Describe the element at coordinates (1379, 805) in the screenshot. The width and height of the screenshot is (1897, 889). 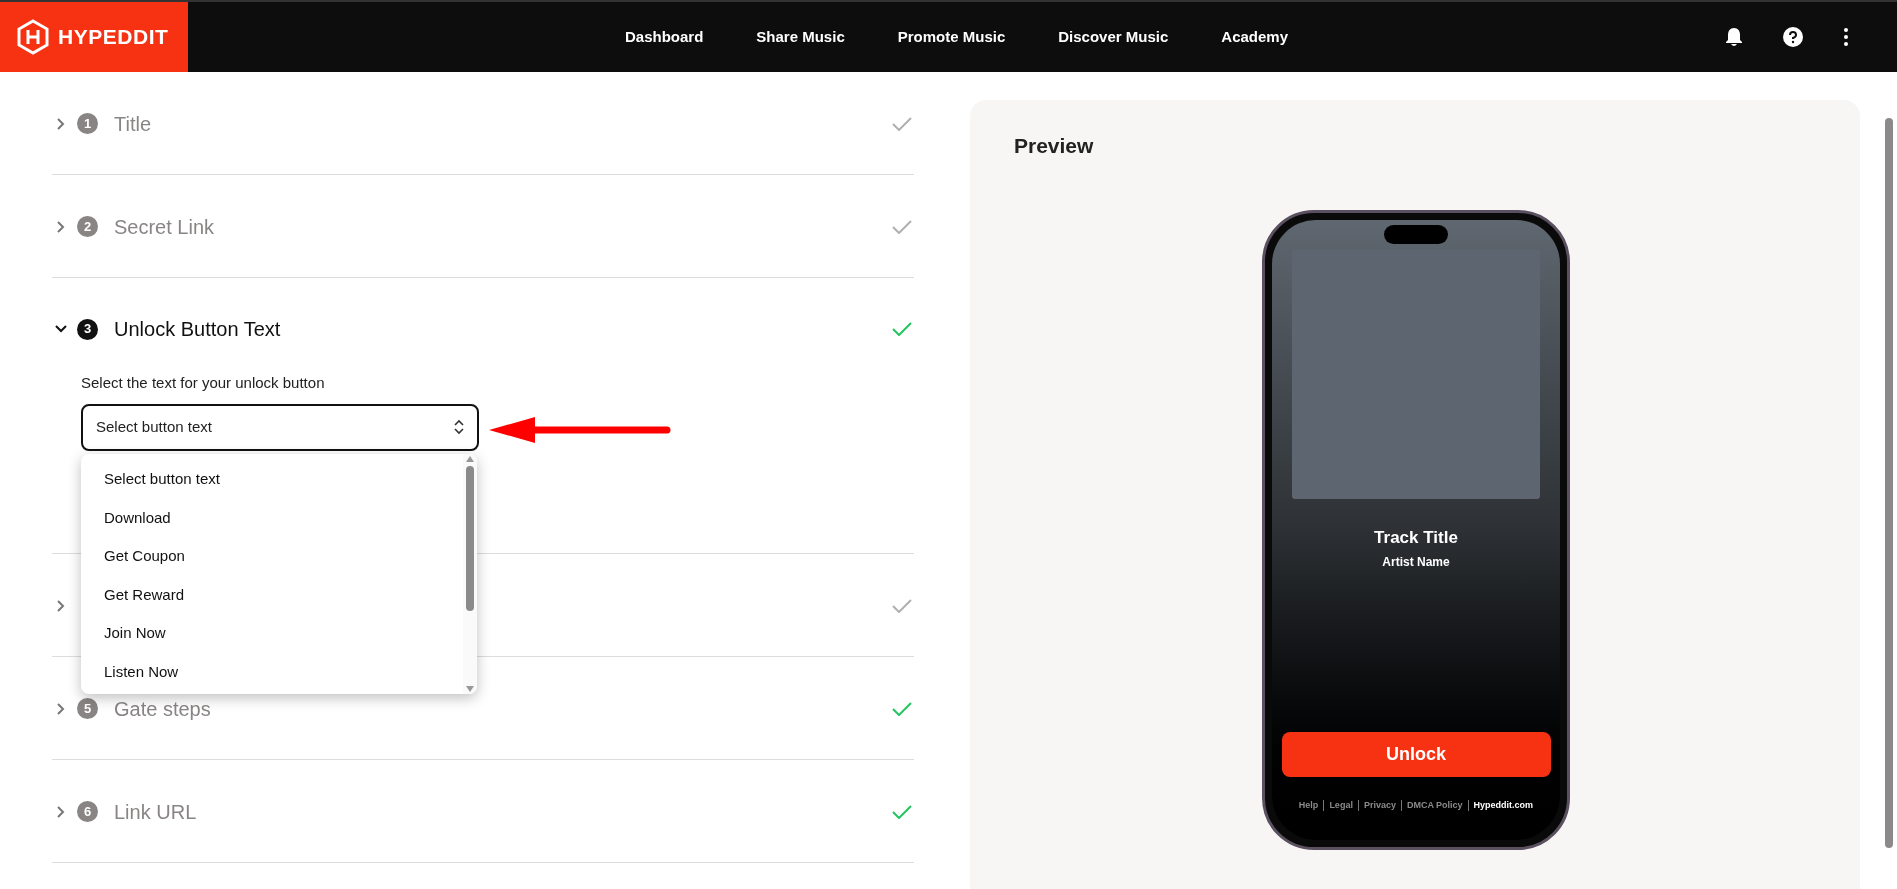
I see `footer-link: Privacy` at that location.